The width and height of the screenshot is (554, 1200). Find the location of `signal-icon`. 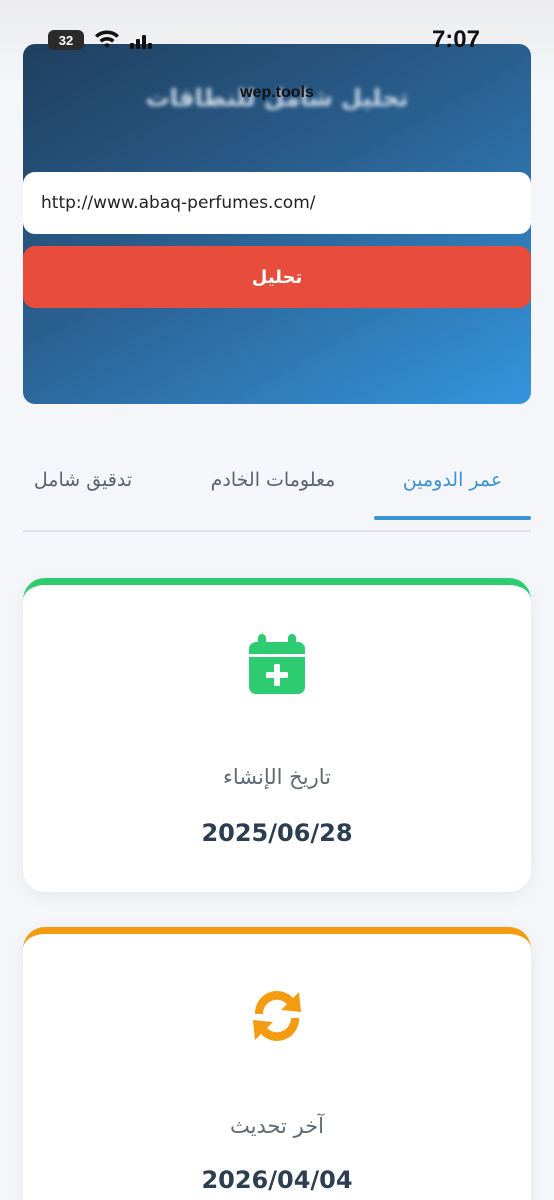

signal-icon is located at coordinates (141, 42).